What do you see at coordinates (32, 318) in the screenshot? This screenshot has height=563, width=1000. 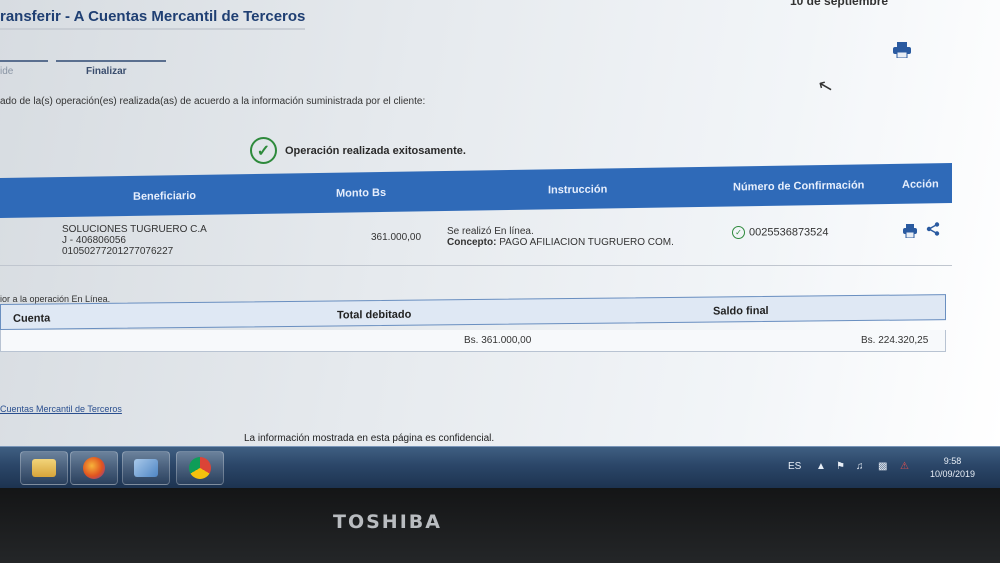 I see `header-account: Cuenta` at bounding box center [32, 318].